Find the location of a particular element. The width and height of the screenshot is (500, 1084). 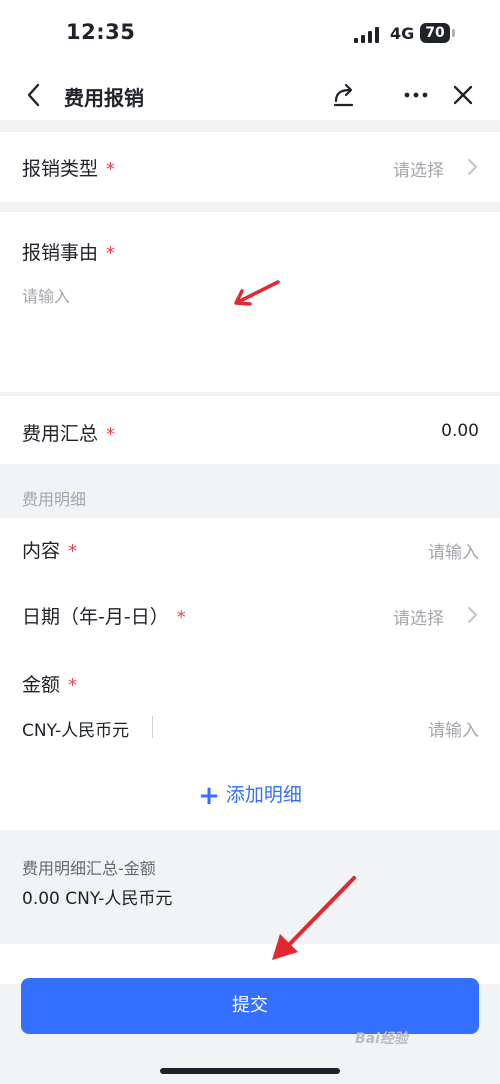

expense-details-header: 费用明细 is located at coordinates (54, 499).